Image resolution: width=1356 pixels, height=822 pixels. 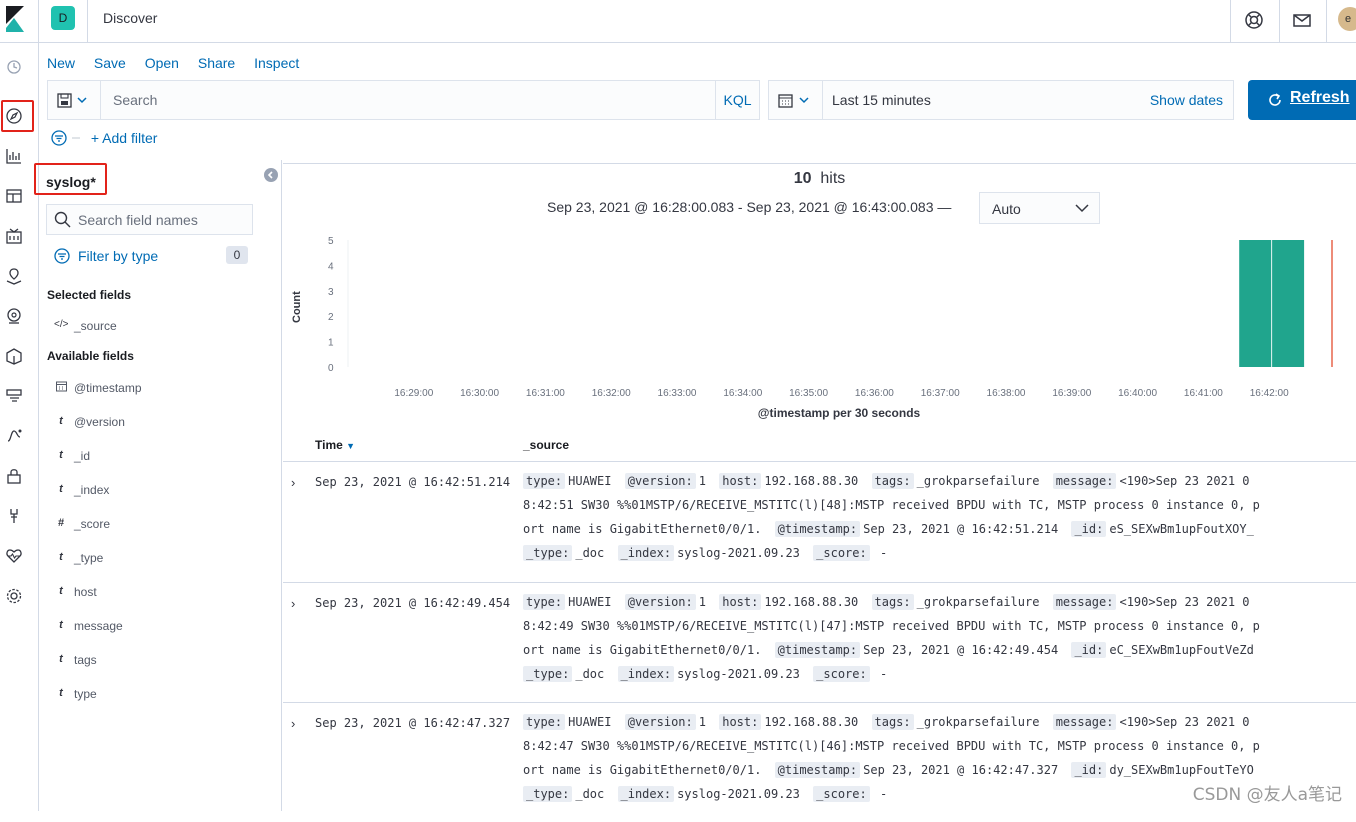 I want to click on recent-clock-icon, so click(x=14, y=67).